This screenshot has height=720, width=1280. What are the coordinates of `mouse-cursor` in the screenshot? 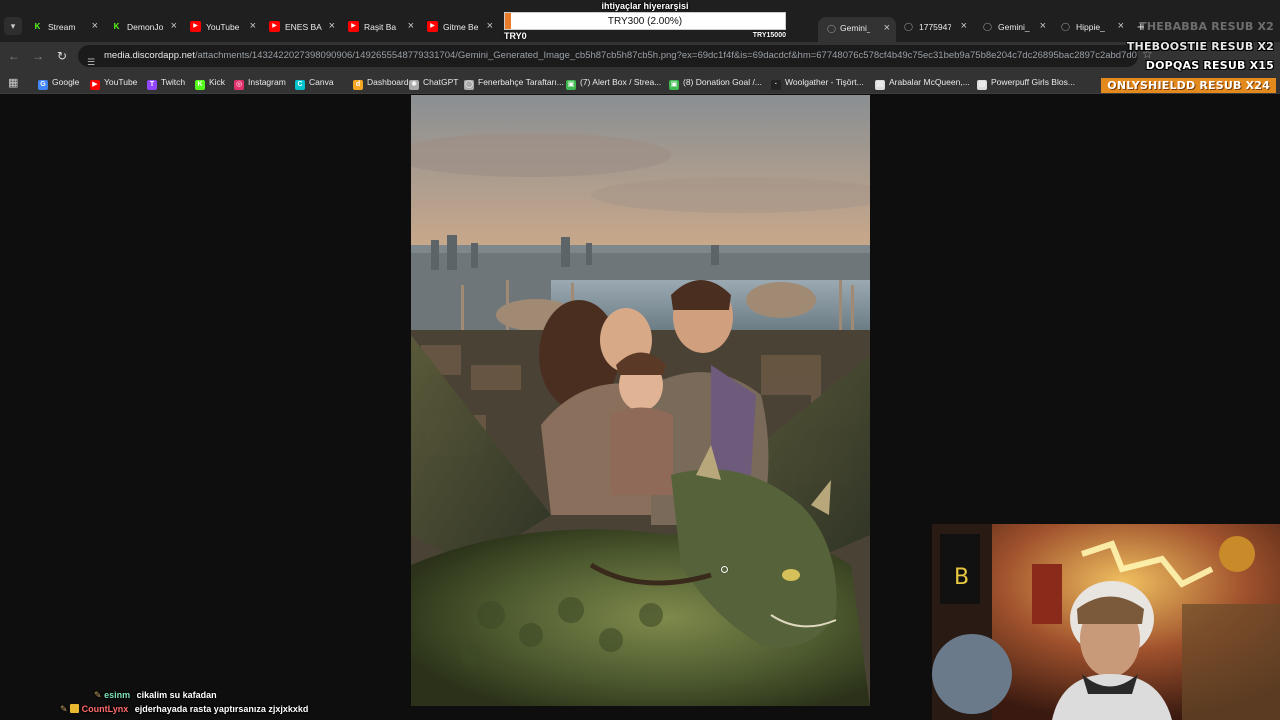 It's located at (724, 569).